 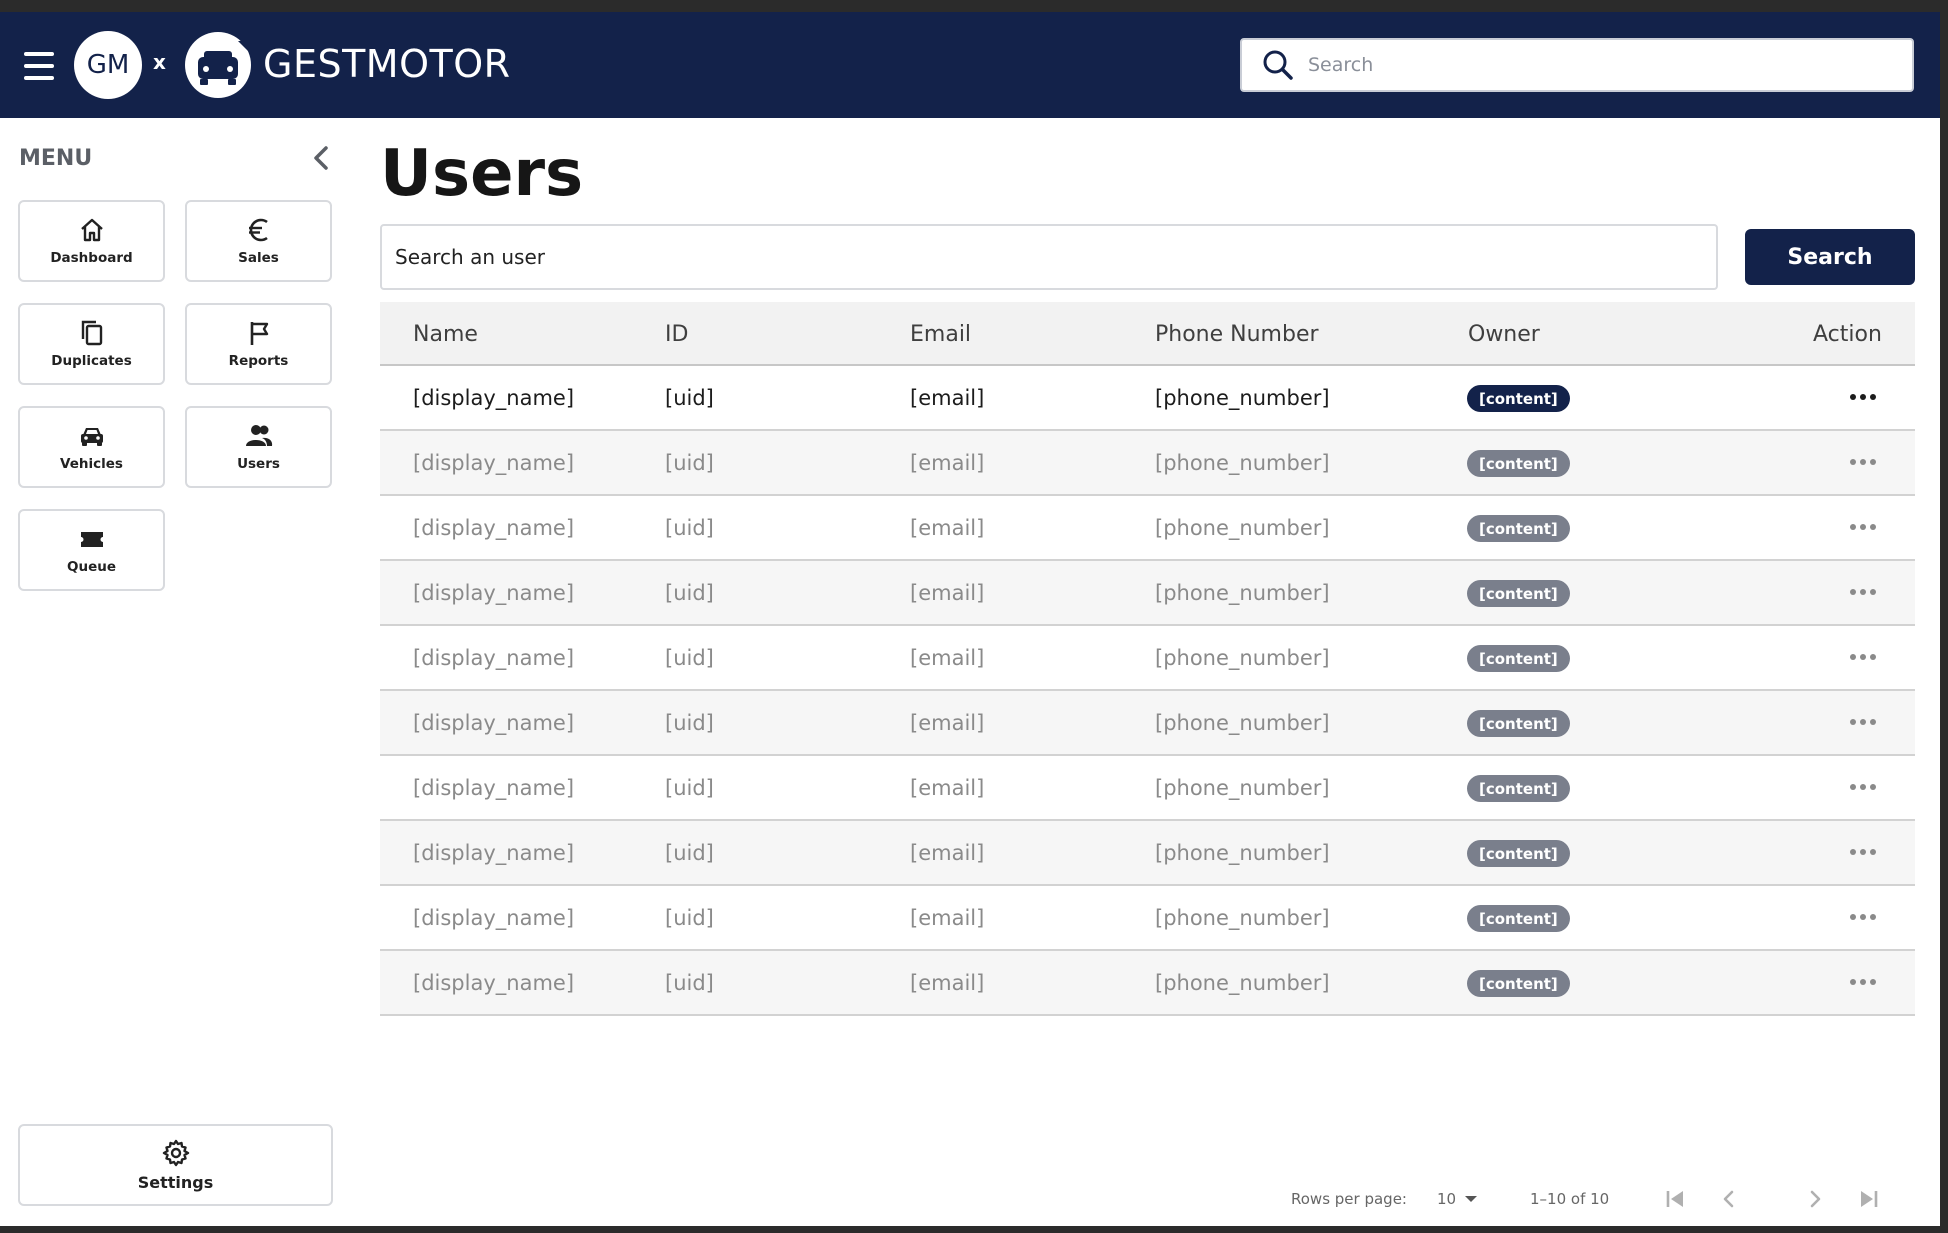 What do you see at coordinates (258, 230) in the screenshot?
I see `euro-icon` at bounding box center [258, 230].